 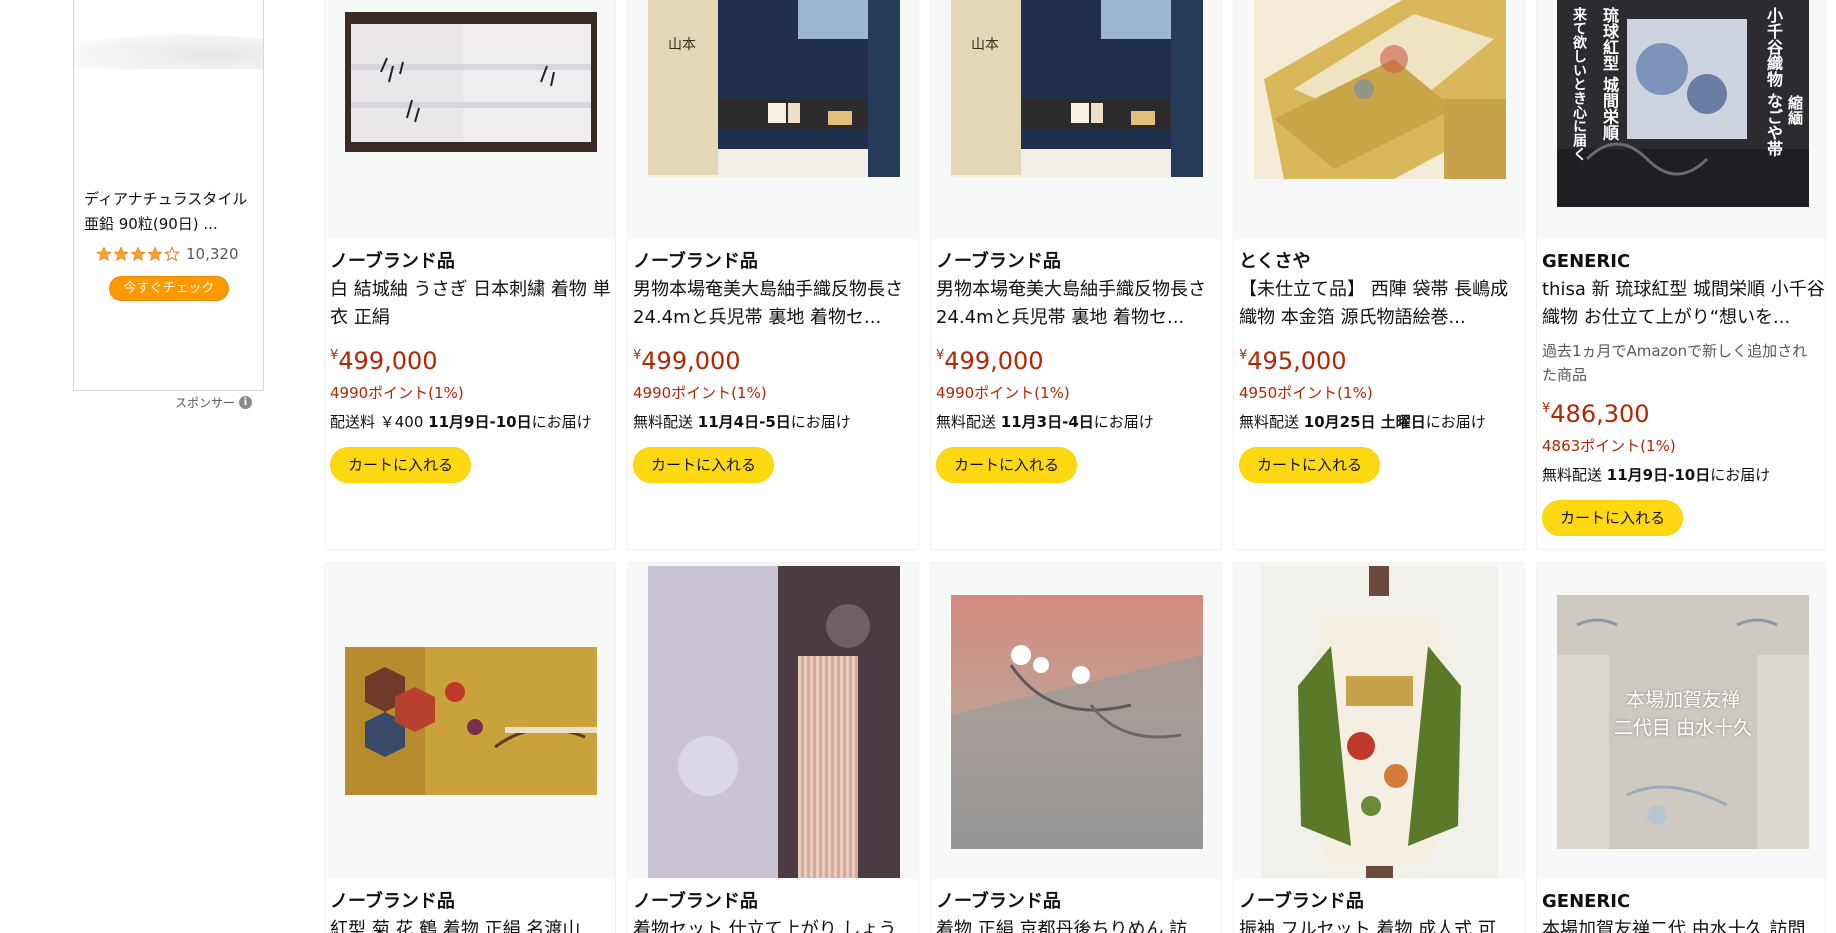 I want to click on product-card: 本場加賀友禅 二代目 由水十久 GENERIC 本場加賀友禅二代 由水十久 訪問, so click(x=1681, y=747).